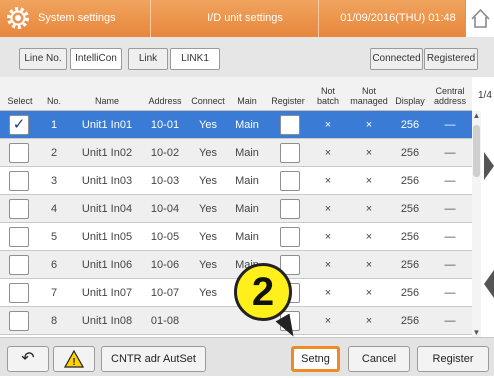 The image size is (494, 378). What do you see at coordinates (165, 181) in the screenshot?
I see `row-address: 10-03` at bounding box center [165, 181].